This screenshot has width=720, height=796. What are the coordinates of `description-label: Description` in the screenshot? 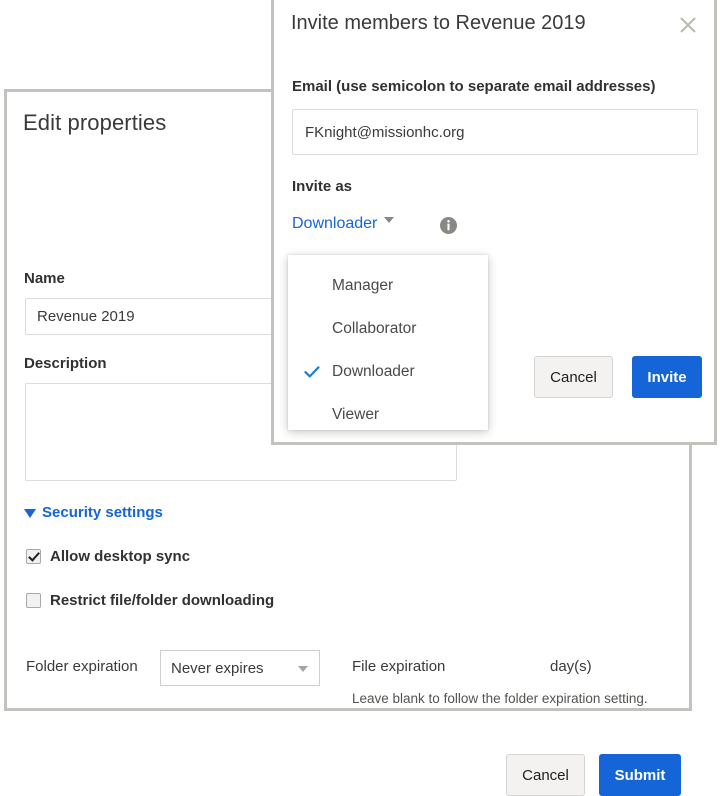 It's located at (65, 363).